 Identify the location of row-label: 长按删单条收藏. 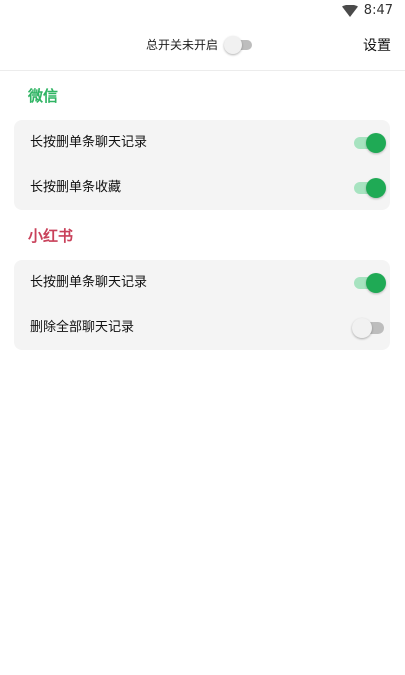
(76, 187).